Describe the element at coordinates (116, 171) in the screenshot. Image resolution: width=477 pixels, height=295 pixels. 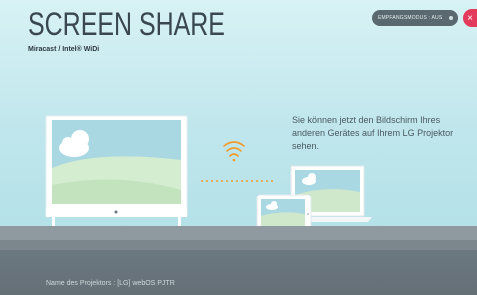
I see `tv-illustration` at that location.